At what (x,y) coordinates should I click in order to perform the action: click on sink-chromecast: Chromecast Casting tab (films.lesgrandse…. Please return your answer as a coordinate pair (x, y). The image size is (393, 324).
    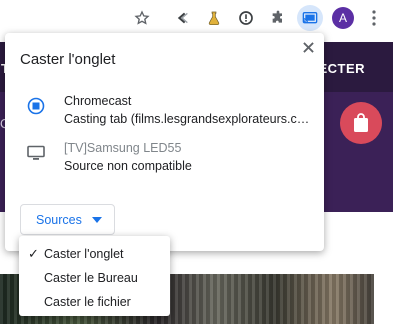
    Looking at the image, I should click on (164, 117).